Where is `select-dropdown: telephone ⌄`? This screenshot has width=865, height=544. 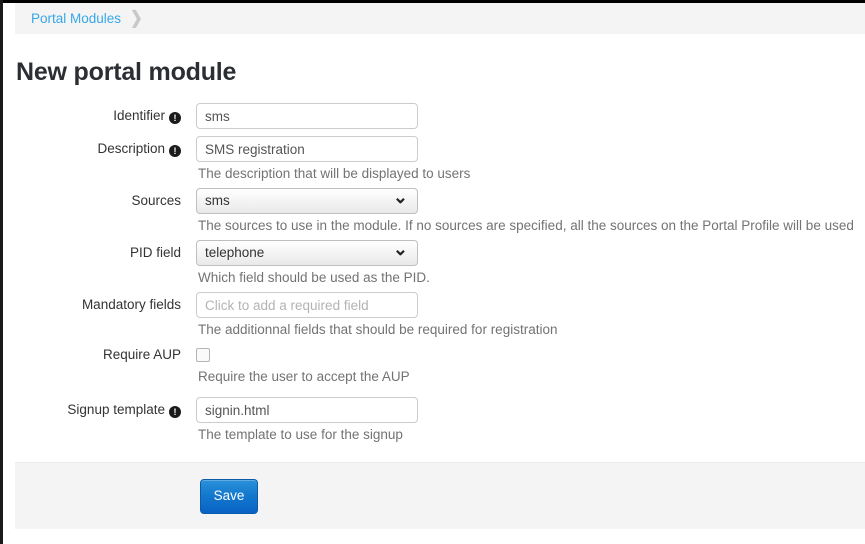 select-dropdown: telephone ⌄ is located at coordinates (307, 253).